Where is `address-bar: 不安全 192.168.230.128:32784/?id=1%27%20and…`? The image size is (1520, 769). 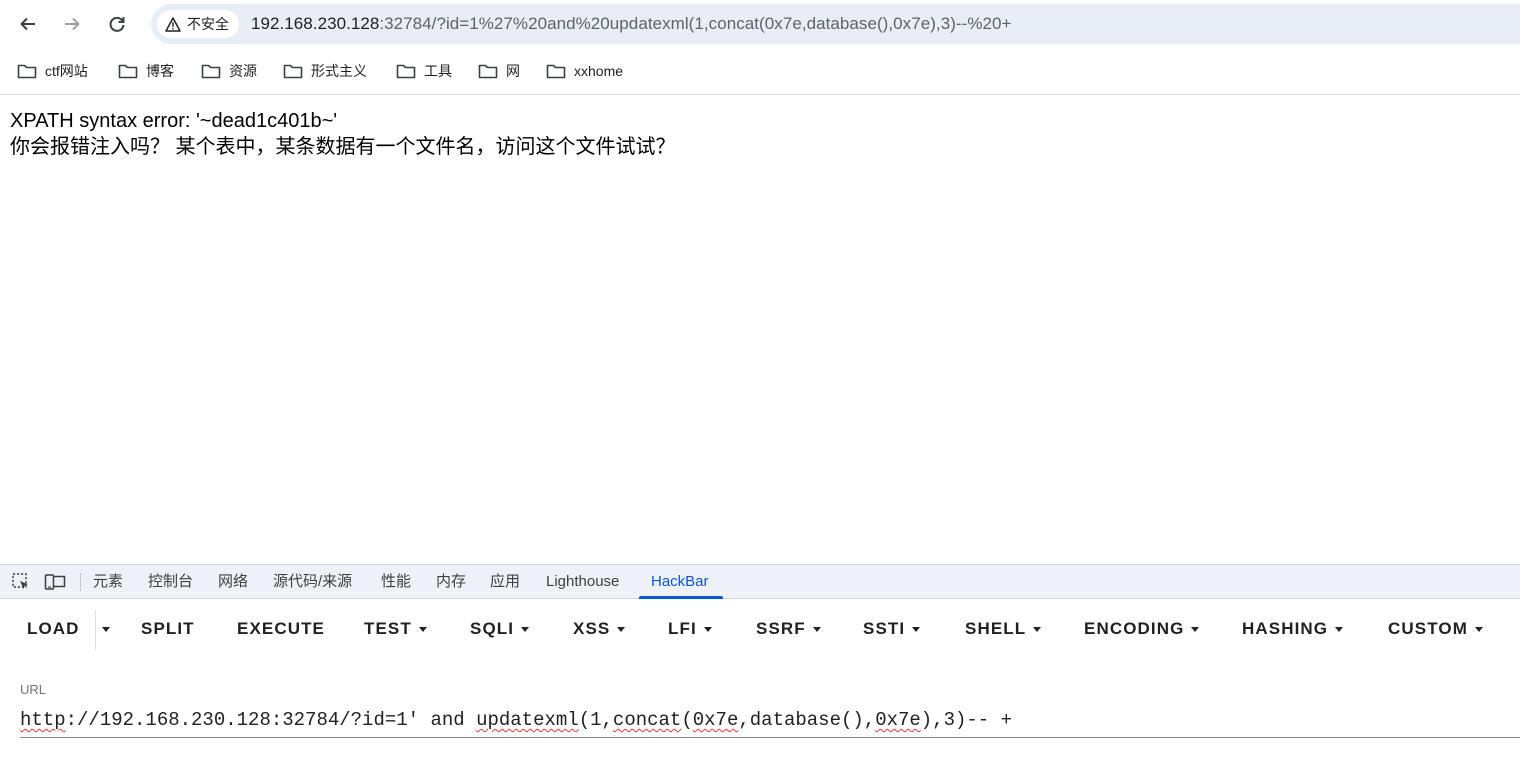 address-bar: 不安全 192.168.230.128:32784/?id=1%27%20and… is located at coordinates (835, 24).